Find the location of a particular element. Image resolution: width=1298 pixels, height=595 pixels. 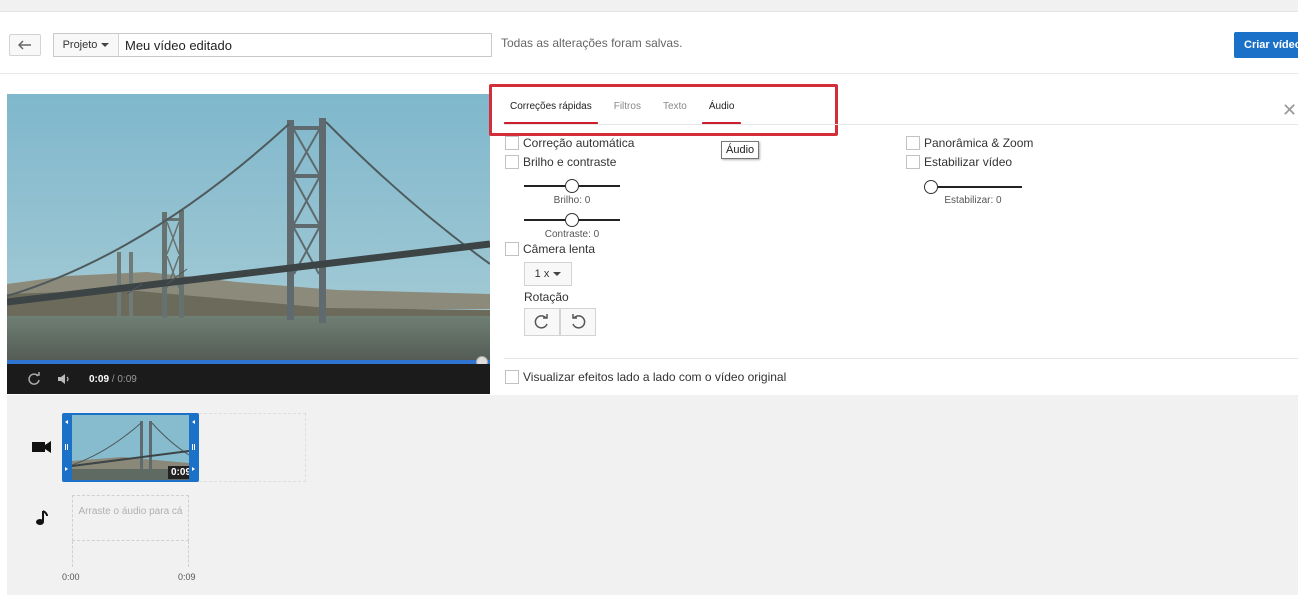

audio-track-area is located at coordinates (130, 554).